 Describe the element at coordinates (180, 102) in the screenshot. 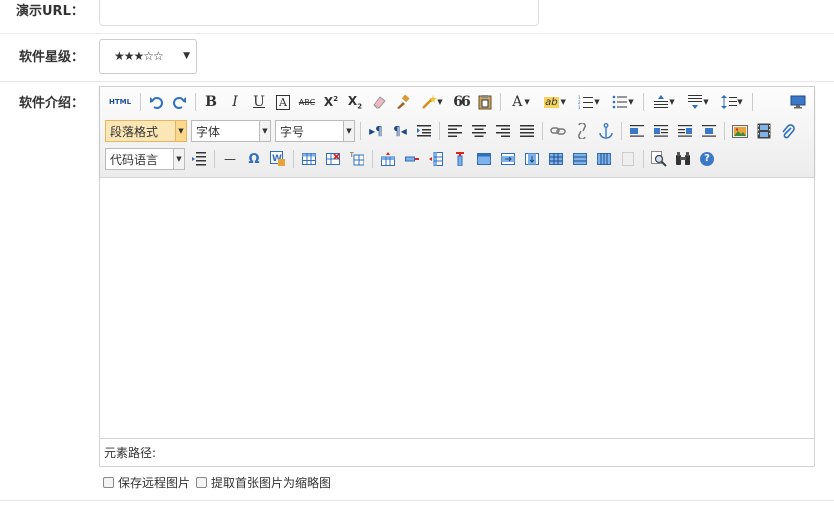

I see `redo-button` at that location.